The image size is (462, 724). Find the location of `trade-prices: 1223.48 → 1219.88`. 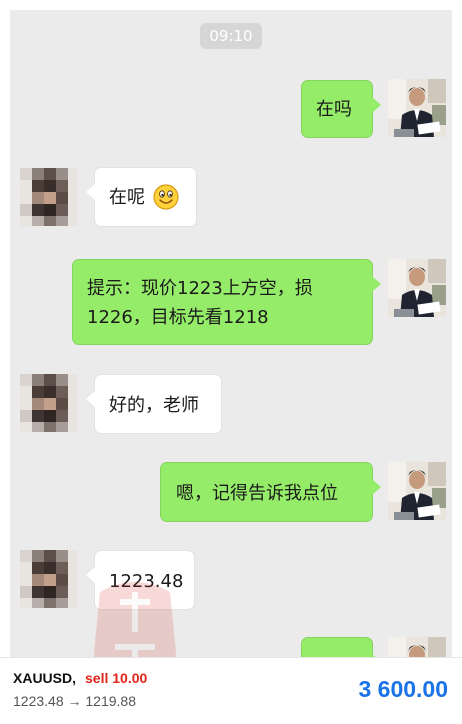

trade-prices: 1223.48 → 1219.88 is located at coordinates (74, 701).